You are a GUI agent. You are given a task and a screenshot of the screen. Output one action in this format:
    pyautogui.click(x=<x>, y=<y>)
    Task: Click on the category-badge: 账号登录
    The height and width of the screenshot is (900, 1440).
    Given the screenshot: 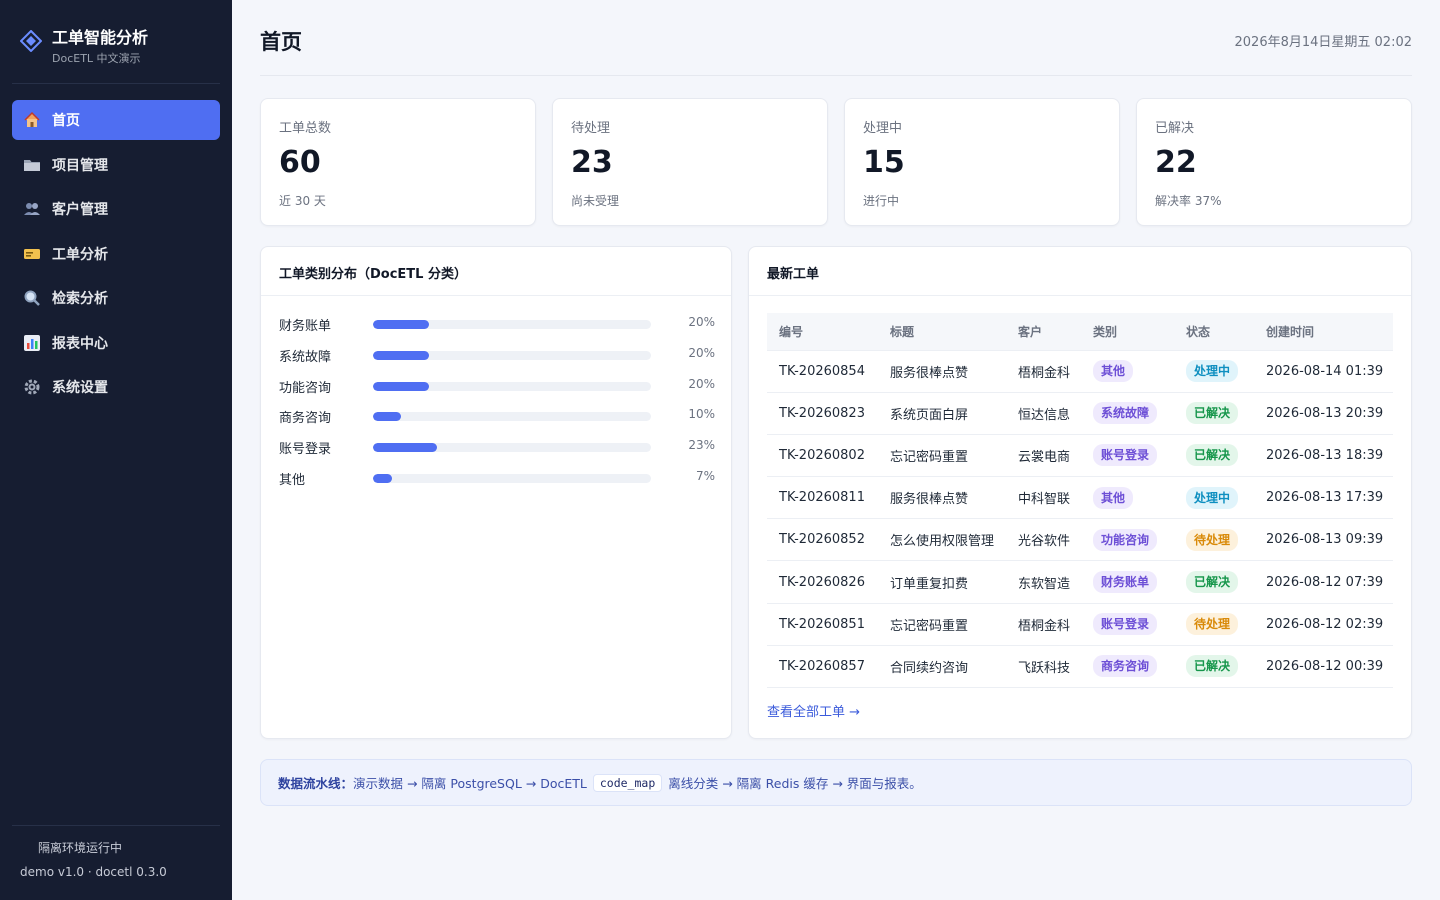 What is the action you would take?
    pyautogui.click(x=1125, y=624)
    